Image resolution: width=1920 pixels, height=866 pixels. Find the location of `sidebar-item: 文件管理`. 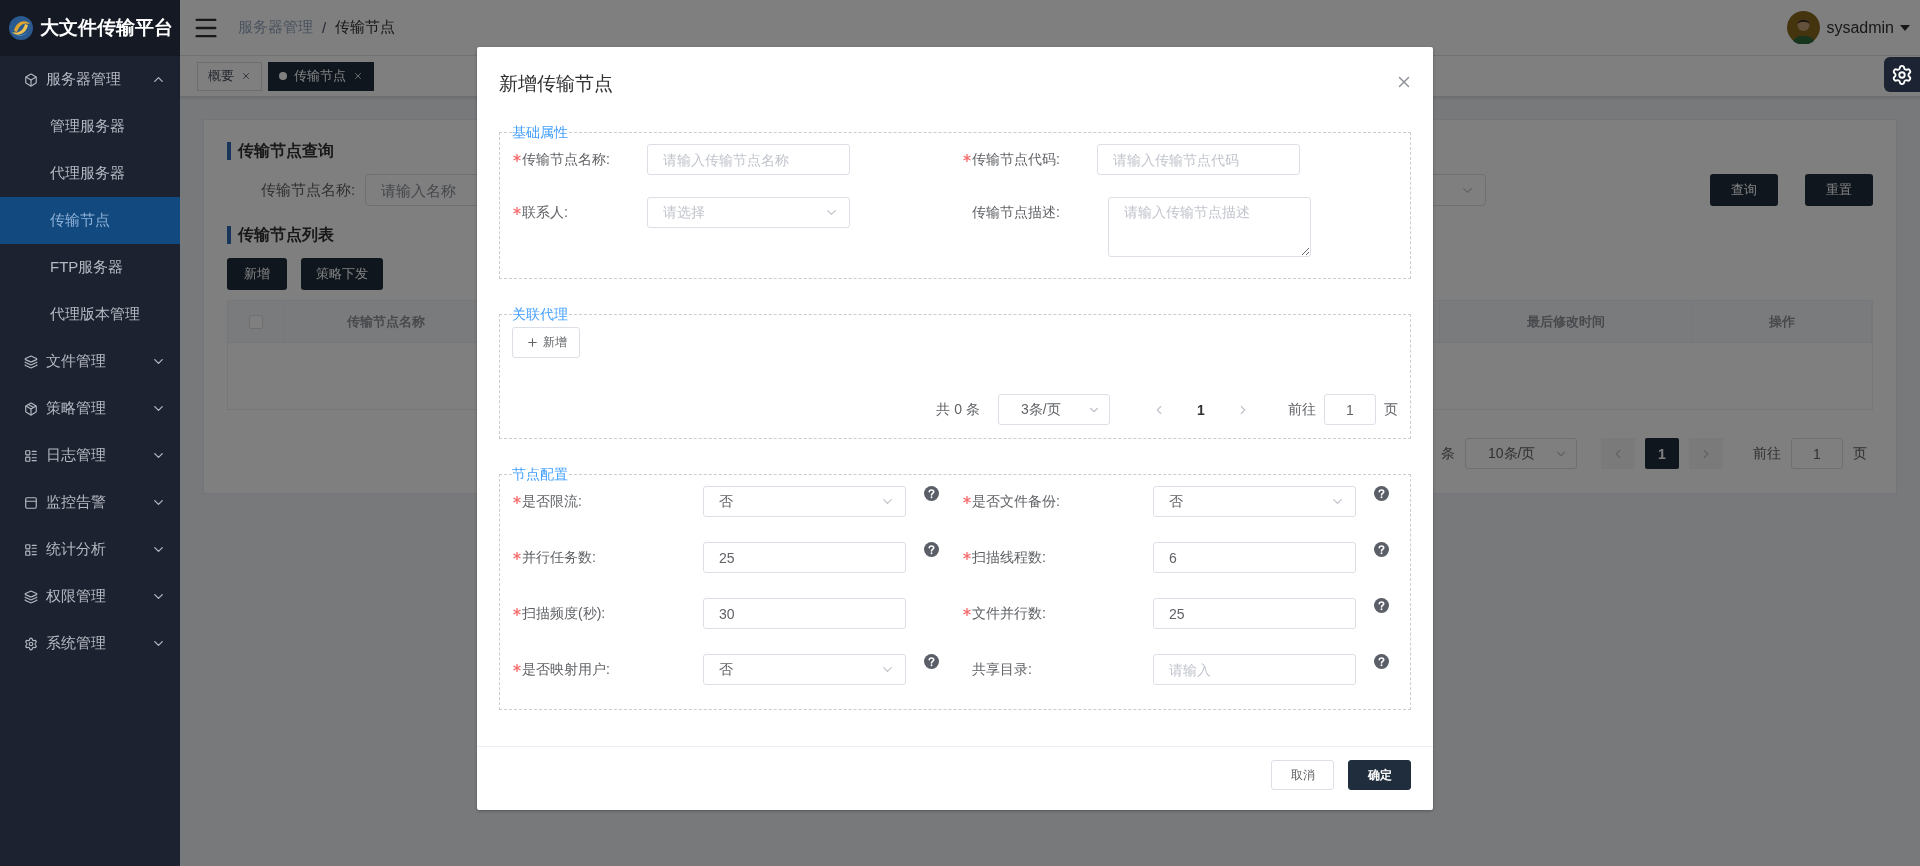

sidebar-item: 文件管理 is located at coordinates (90, 361).